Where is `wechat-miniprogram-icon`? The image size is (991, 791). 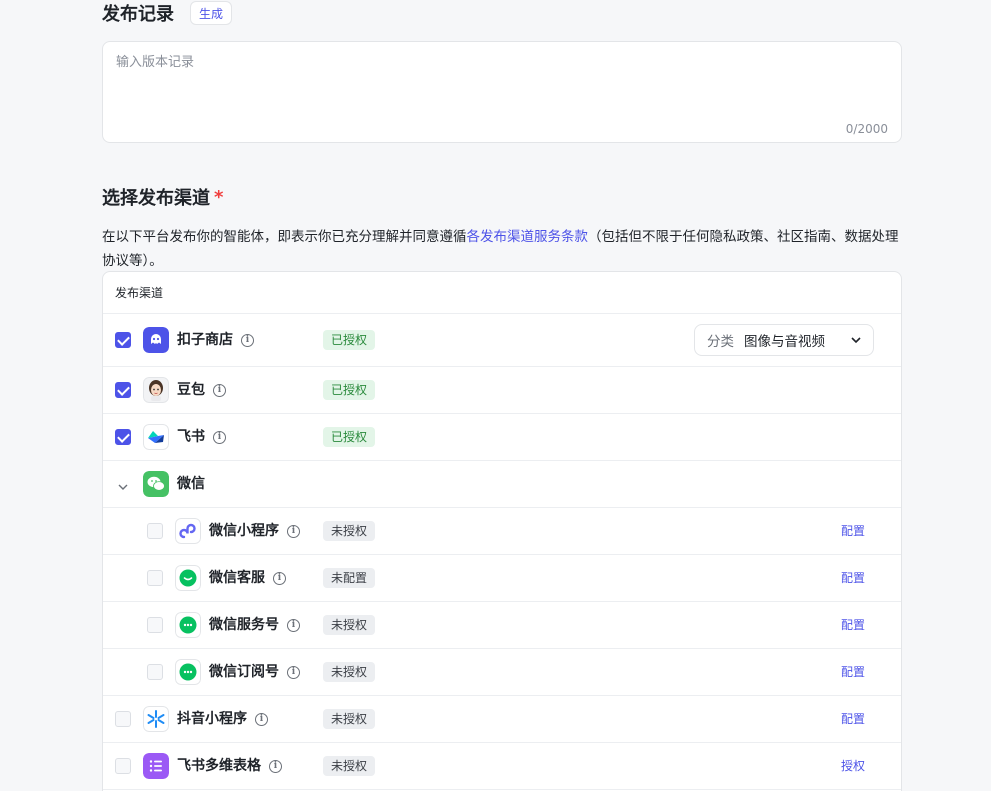 wechat-miniprogram-icon is located at coordinates (188, 531).